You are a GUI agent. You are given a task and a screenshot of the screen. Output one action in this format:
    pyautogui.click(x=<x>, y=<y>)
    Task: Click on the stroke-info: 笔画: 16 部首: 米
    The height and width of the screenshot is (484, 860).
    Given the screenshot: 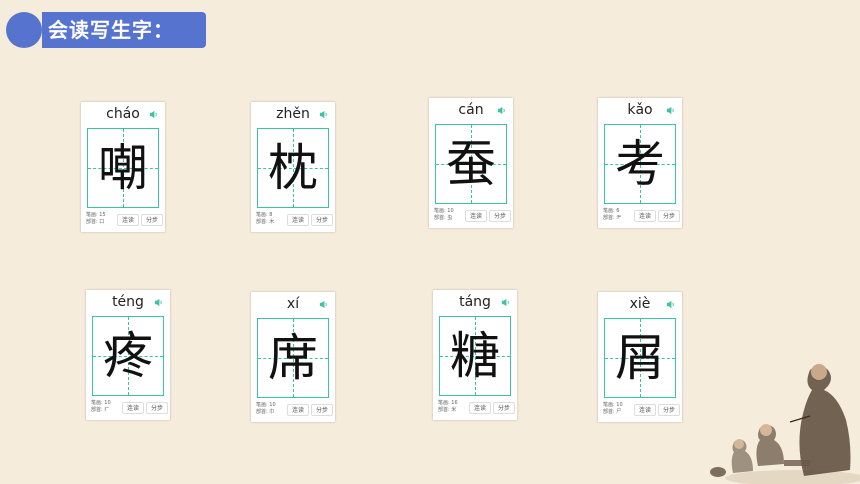 What is the action you would take?
    pyautogui.click(x=448, y=406)
    